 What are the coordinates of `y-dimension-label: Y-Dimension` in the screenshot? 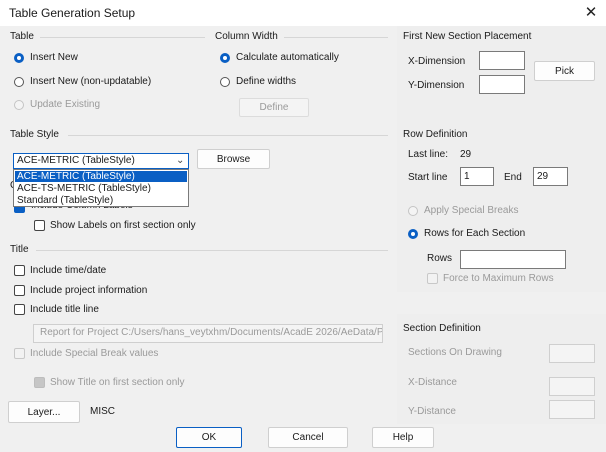 It's located at (436, 85).